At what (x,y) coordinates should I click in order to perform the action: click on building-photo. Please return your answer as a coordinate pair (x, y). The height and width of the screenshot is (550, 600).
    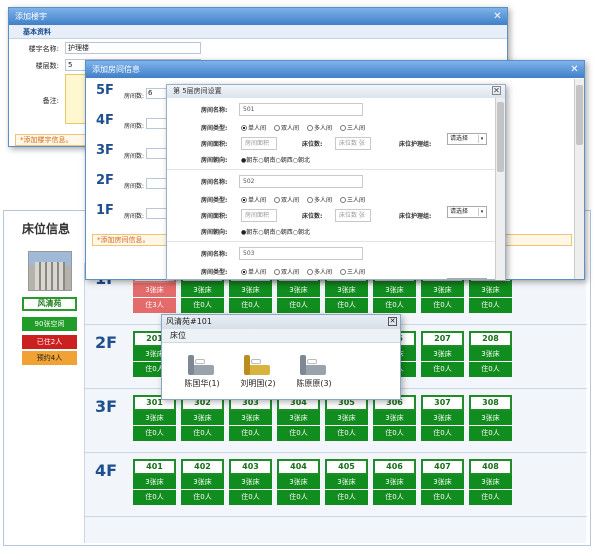
    Looking at the image, I should click on (50, 271).